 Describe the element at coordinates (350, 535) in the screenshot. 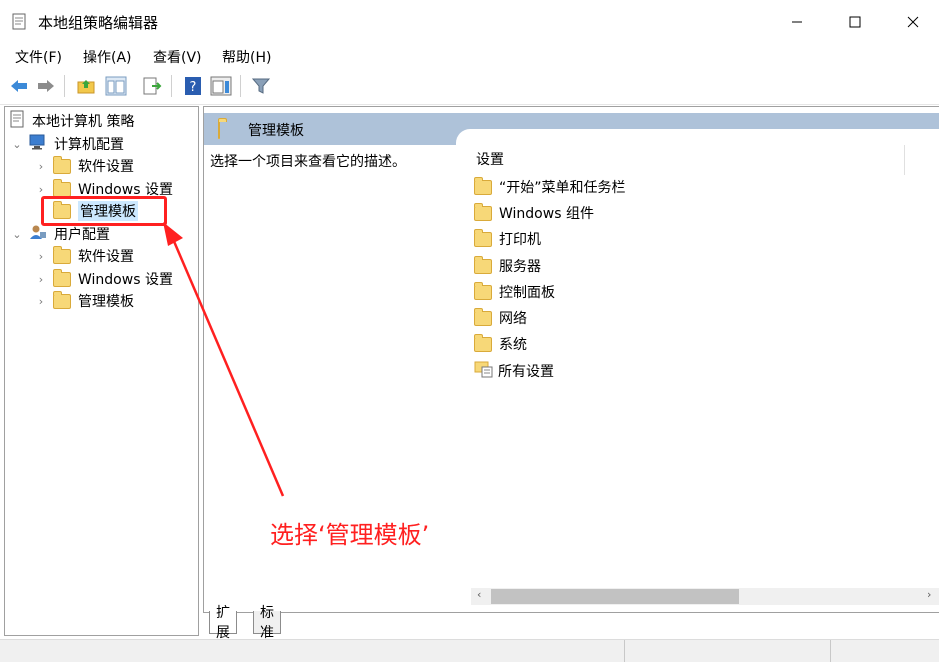

I see `annotation-text: 选择‘管理模板’` at that location.